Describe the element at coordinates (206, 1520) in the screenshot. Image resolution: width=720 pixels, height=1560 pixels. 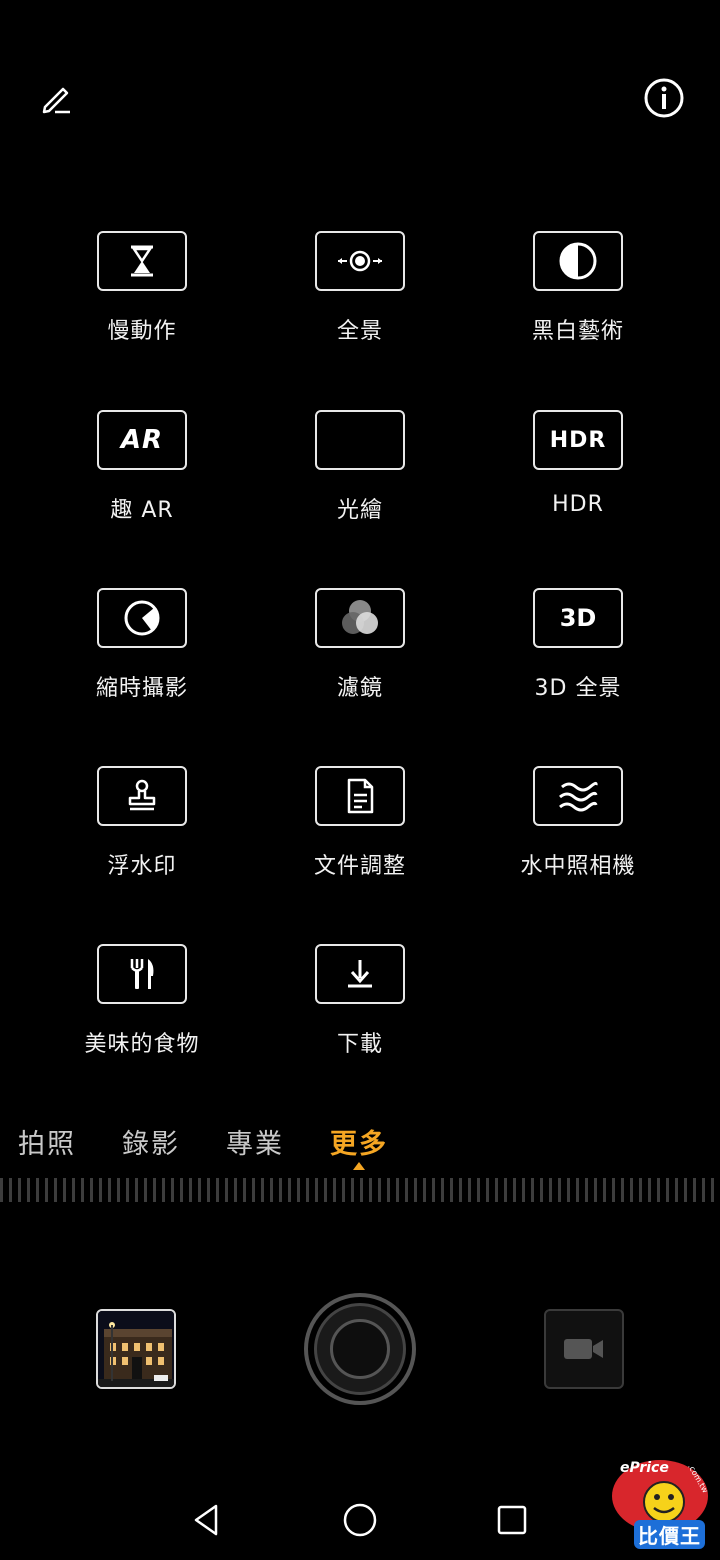
I see `back-triangle-icon` at that location.